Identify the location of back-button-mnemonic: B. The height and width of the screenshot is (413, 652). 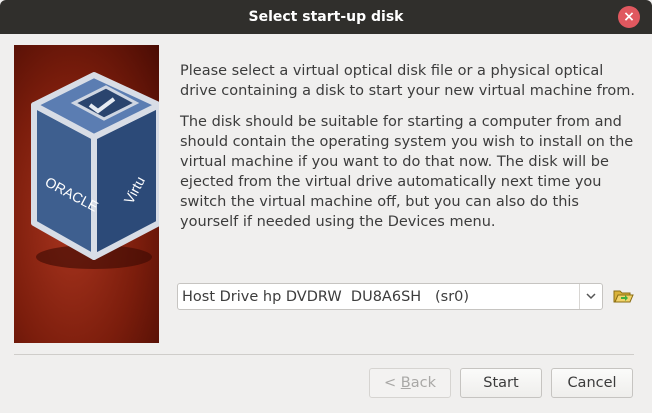
(405, 383).